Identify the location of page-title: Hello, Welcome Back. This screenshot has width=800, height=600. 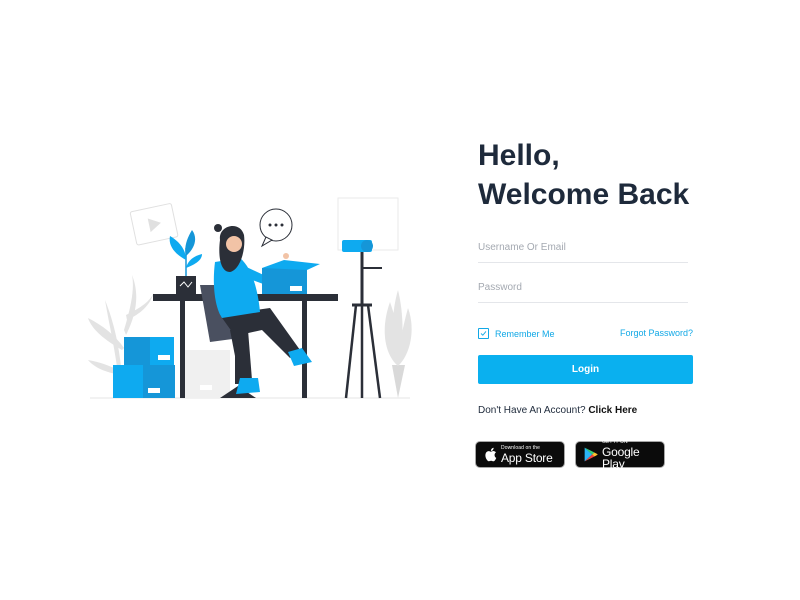
(608, 175).